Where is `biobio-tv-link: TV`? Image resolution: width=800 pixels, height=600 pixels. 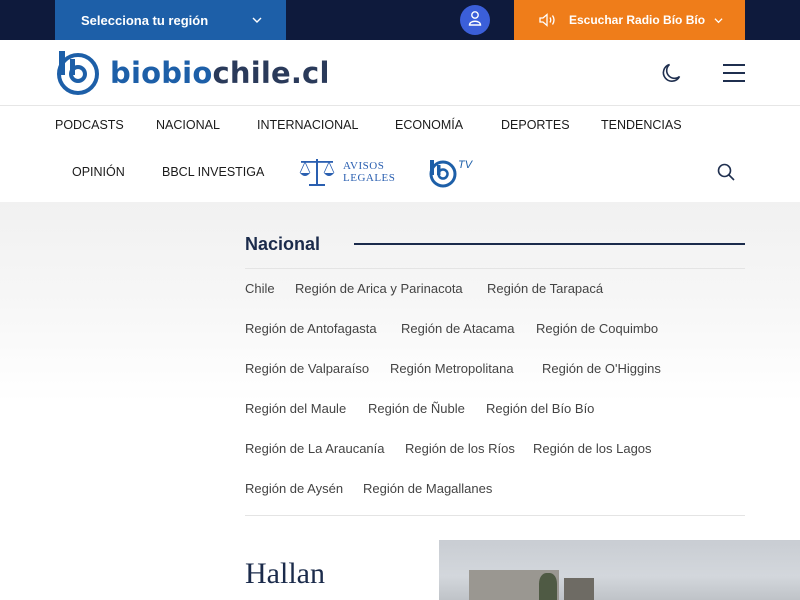
biobio-tv-link: TV is located at coordinates (452, 175).